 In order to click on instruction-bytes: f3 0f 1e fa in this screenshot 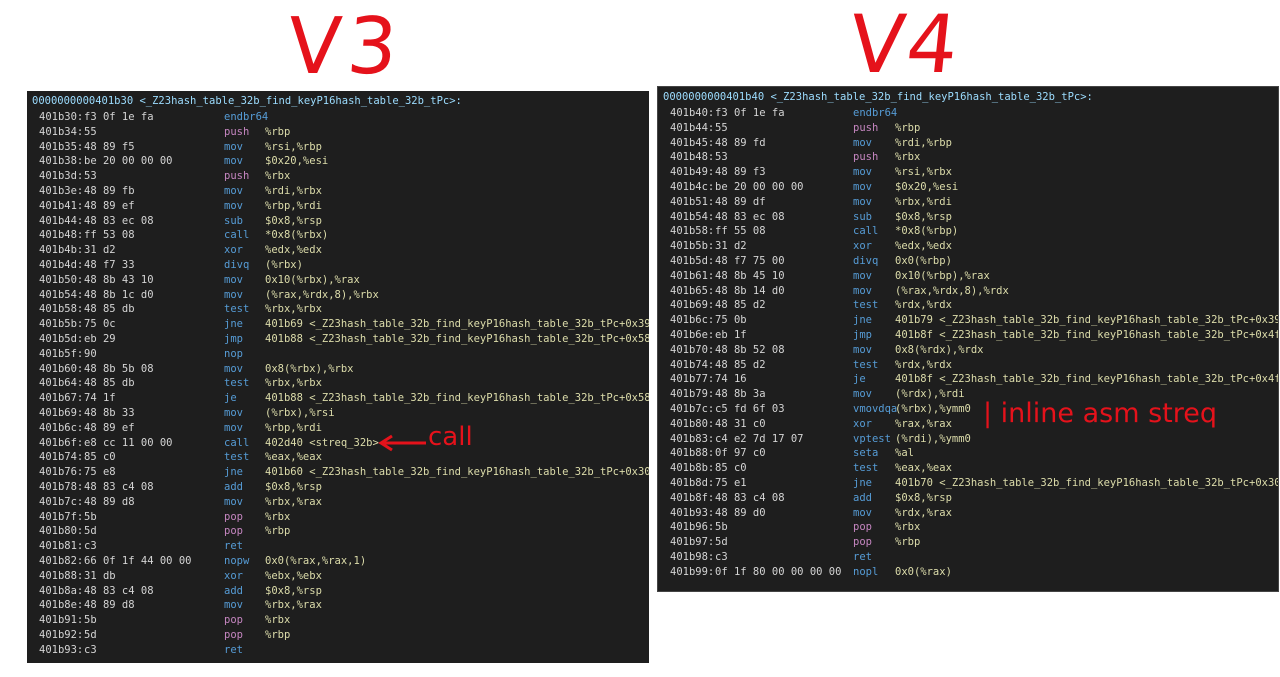, I will do `click(119, 117)`.